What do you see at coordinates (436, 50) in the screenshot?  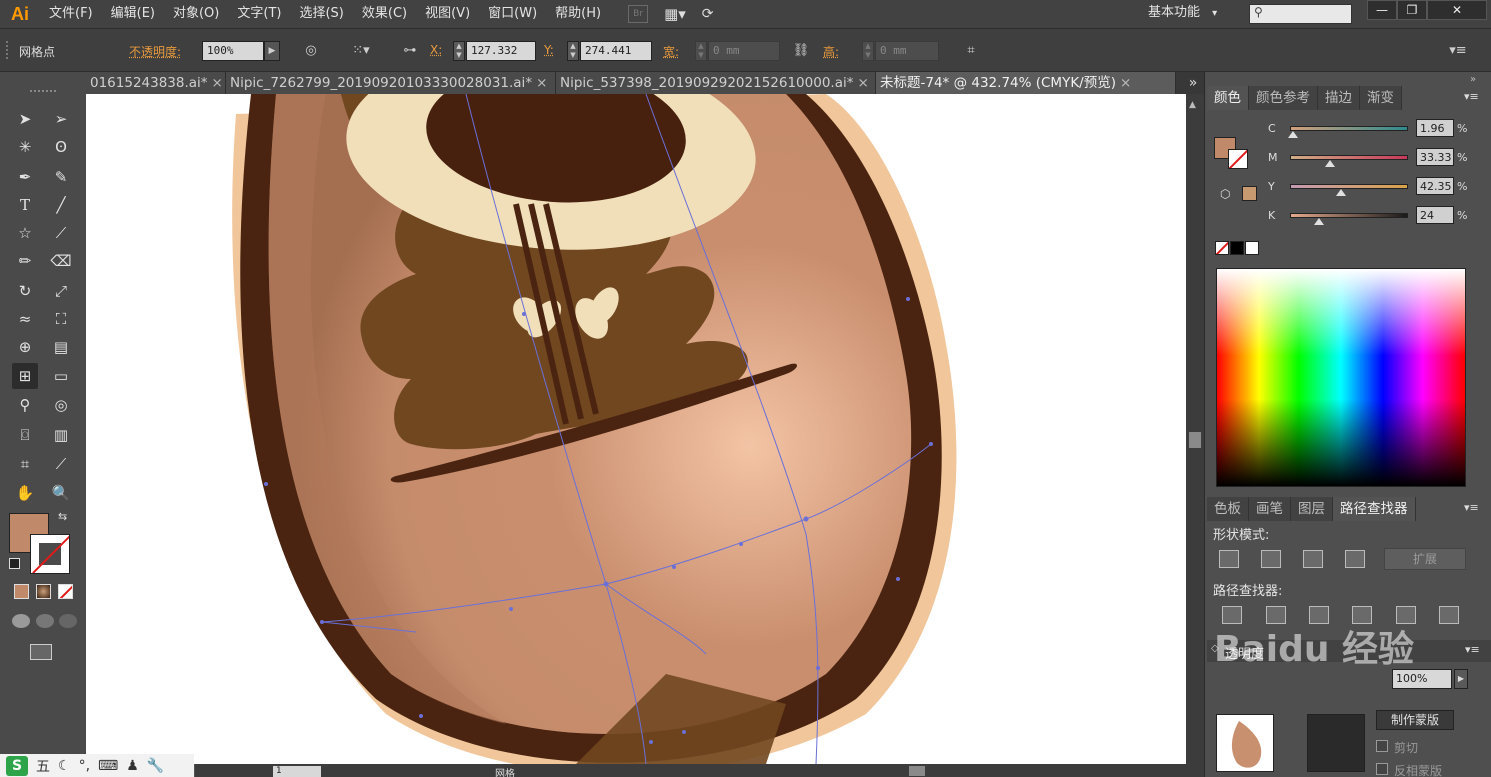 I see `x-label: X:` at bounding box center [436, 50].